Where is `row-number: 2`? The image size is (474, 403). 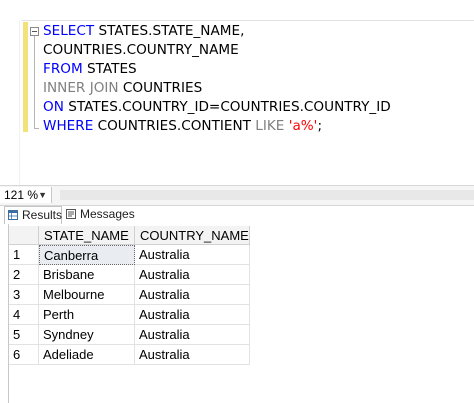
row-number: 2 is located at coordinates (24, 275).